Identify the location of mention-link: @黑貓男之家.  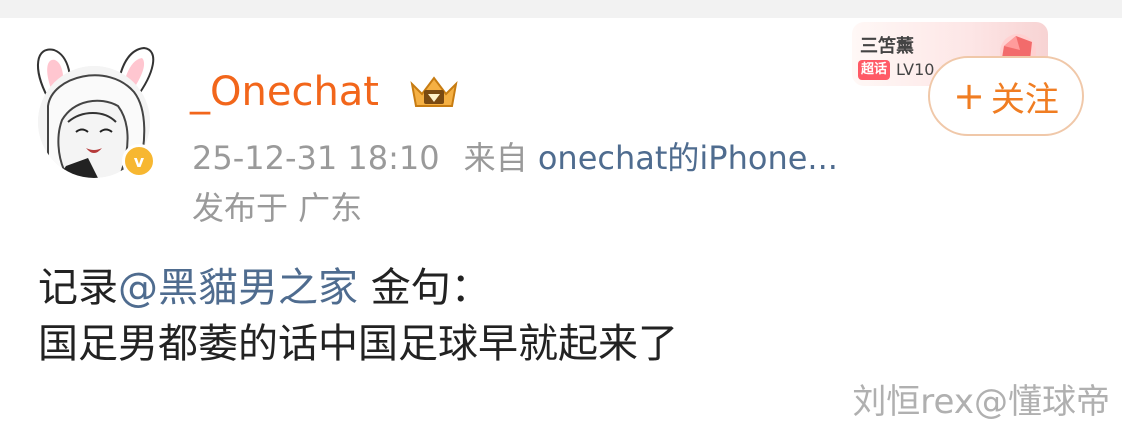
(238, 288).